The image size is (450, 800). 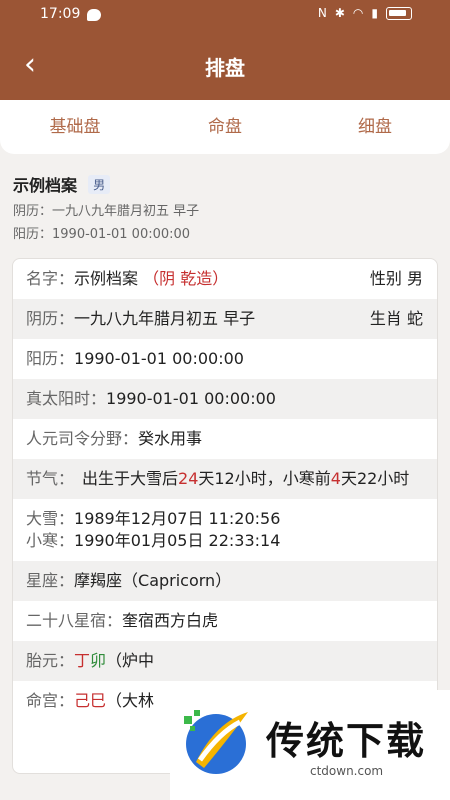 I want to click on row-constellation: 星座：摩羯座（Capricorn）, so click(x=225, y=581).